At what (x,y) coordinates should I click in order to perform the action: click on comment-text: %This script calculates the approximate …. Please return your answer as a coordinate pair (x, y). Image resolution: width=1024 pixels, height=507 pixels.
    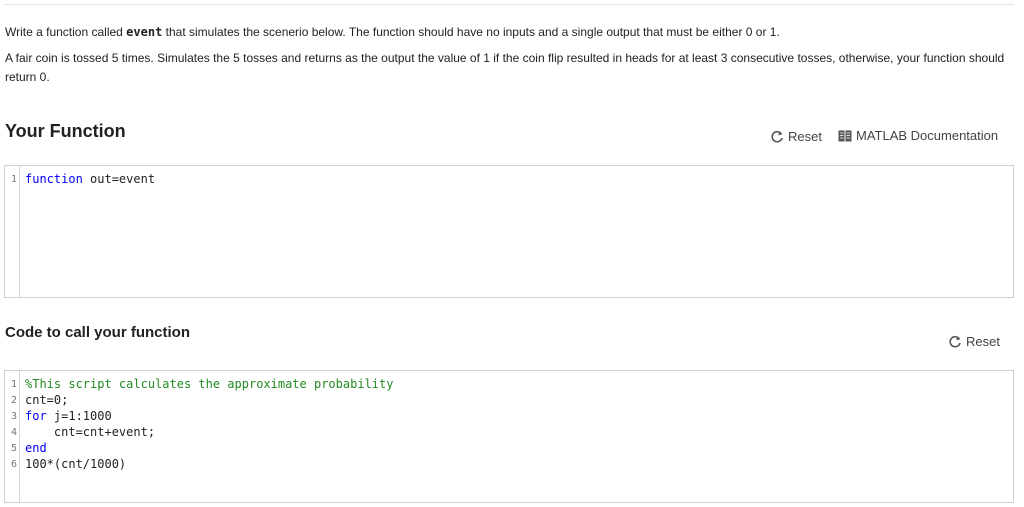
    Looking at the image, I should click on (209, 384).